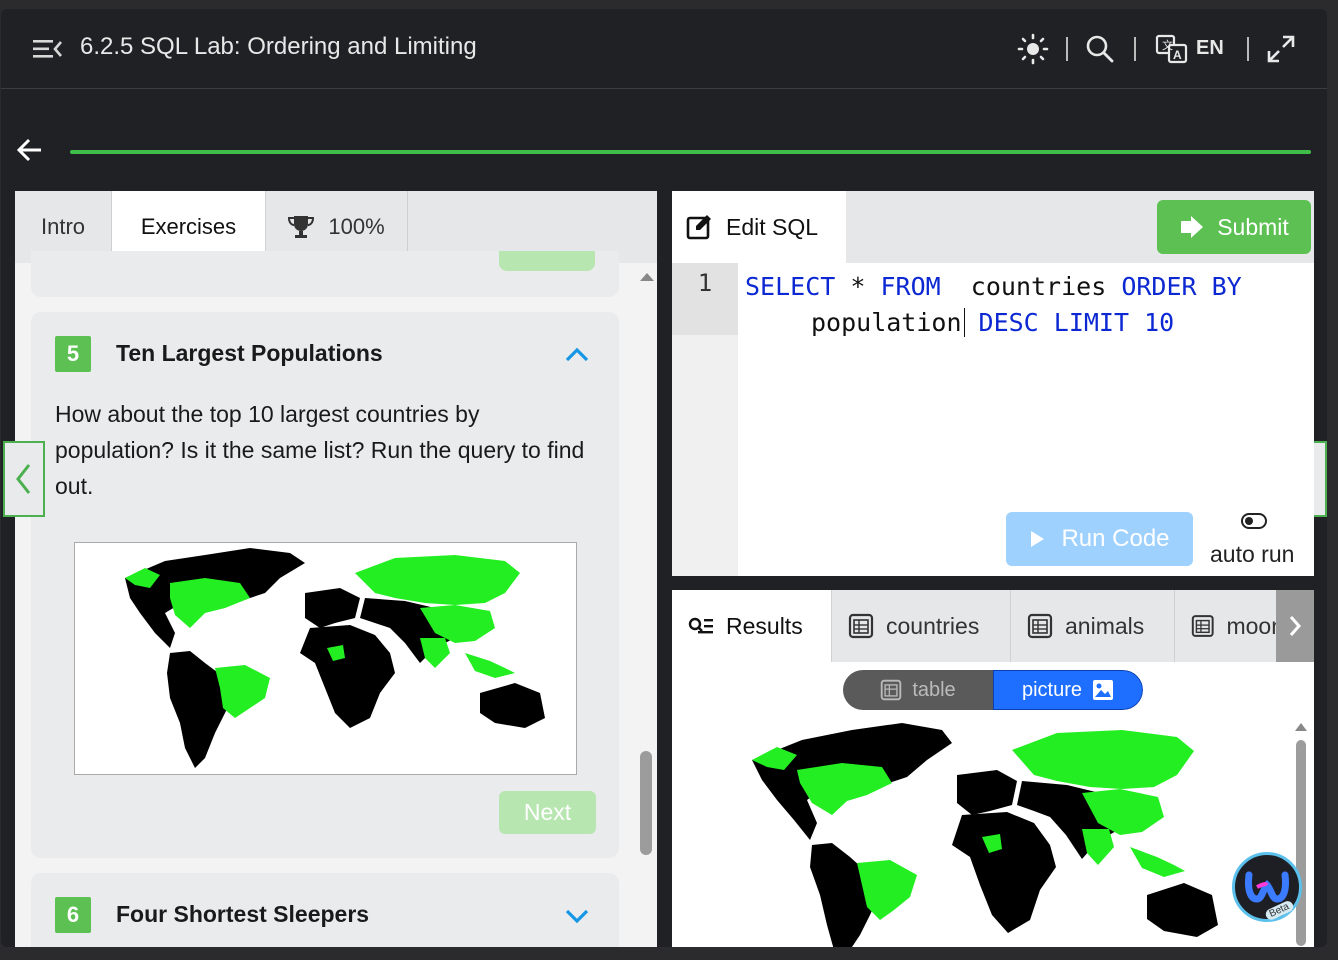  Describe the element at coordinates (301, 227) in the screenshot. I see `trophy-icon` at that location.